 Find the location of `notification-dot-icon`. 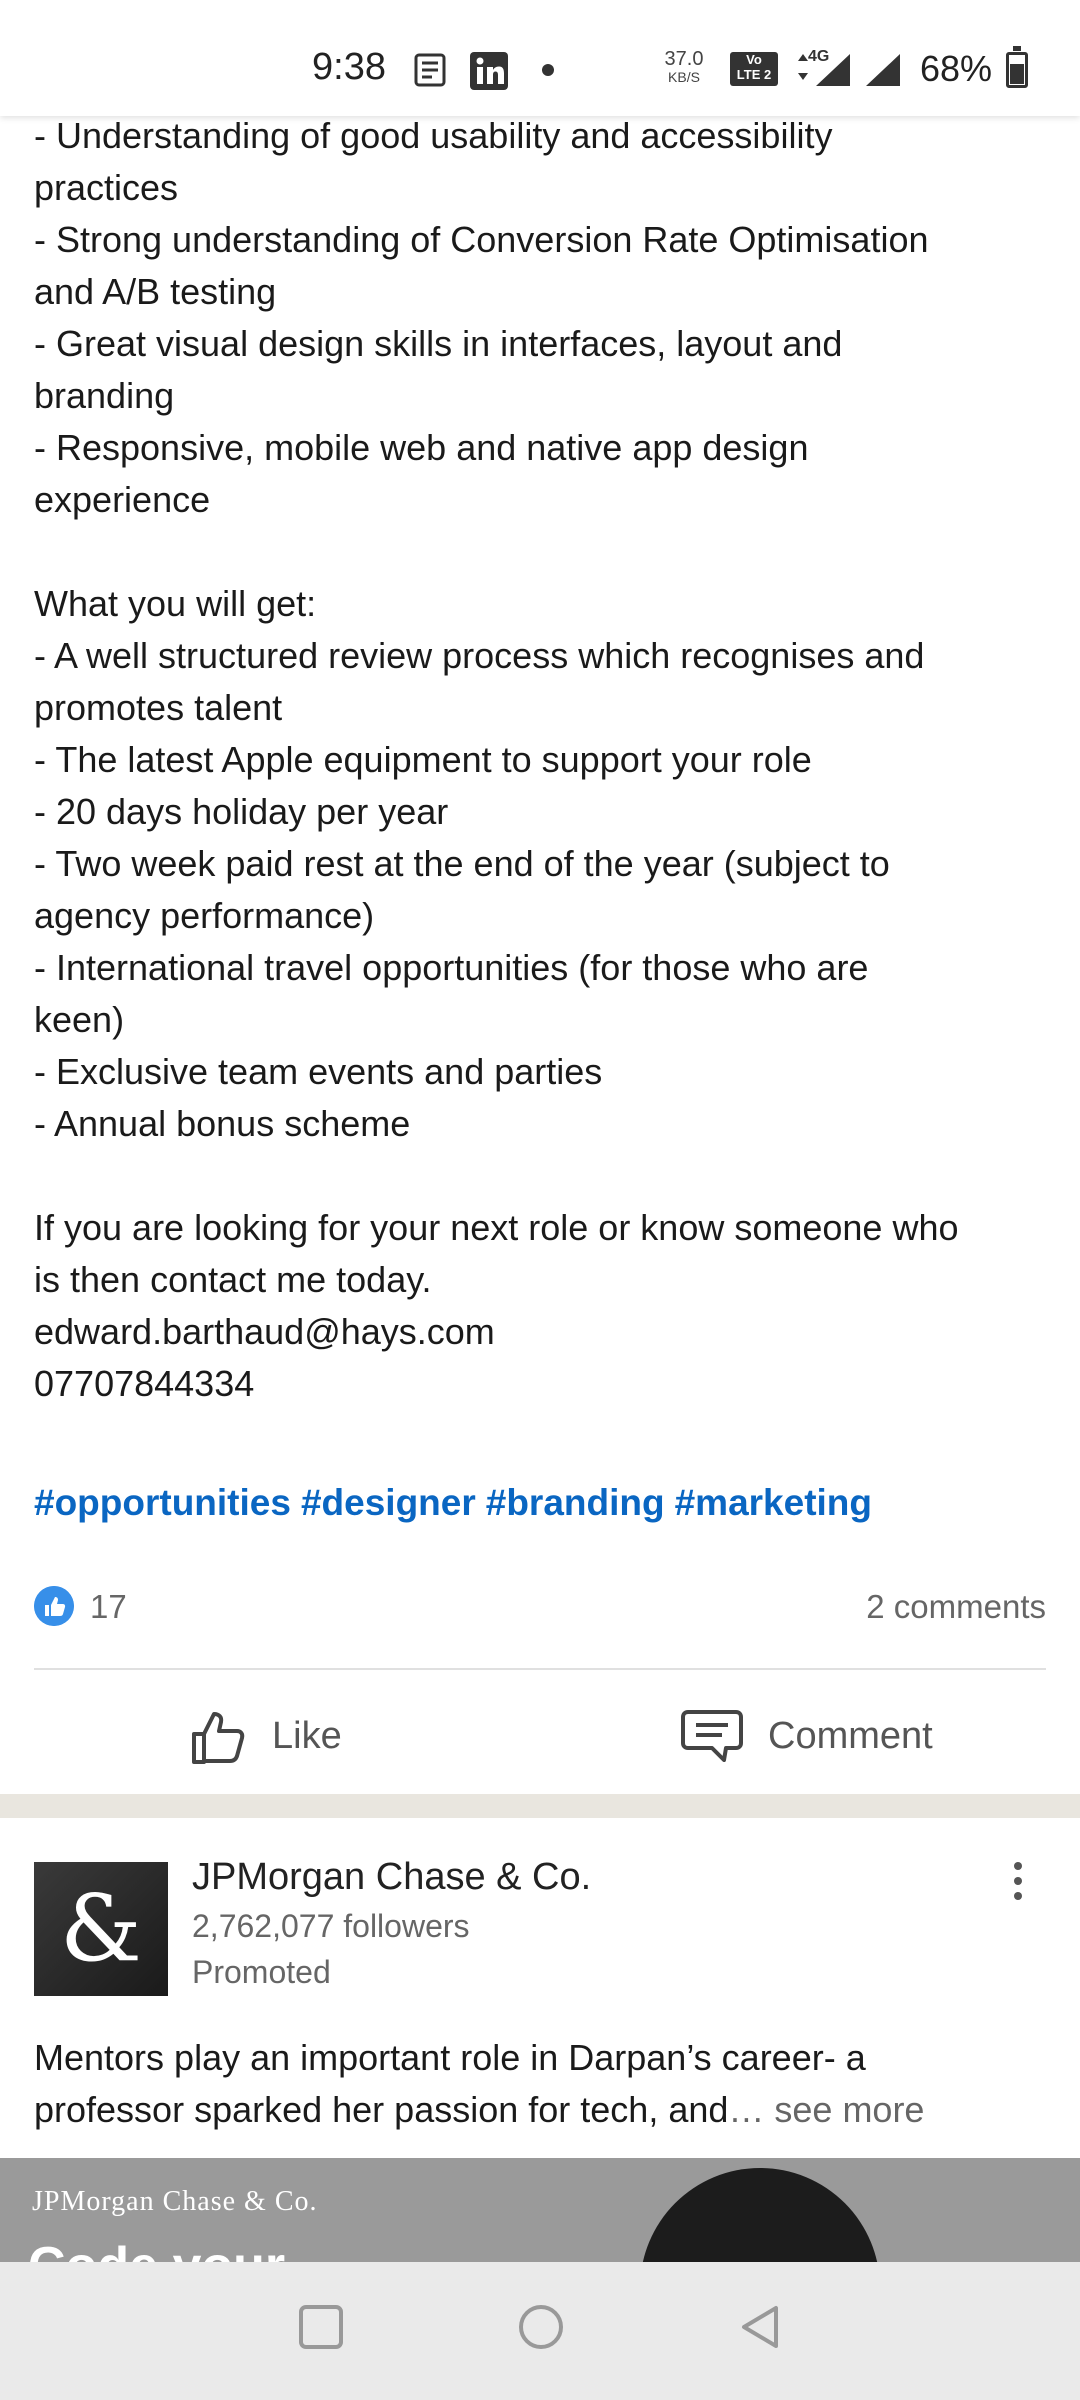

notification-dot-icon is located at coordinates (548, 70).